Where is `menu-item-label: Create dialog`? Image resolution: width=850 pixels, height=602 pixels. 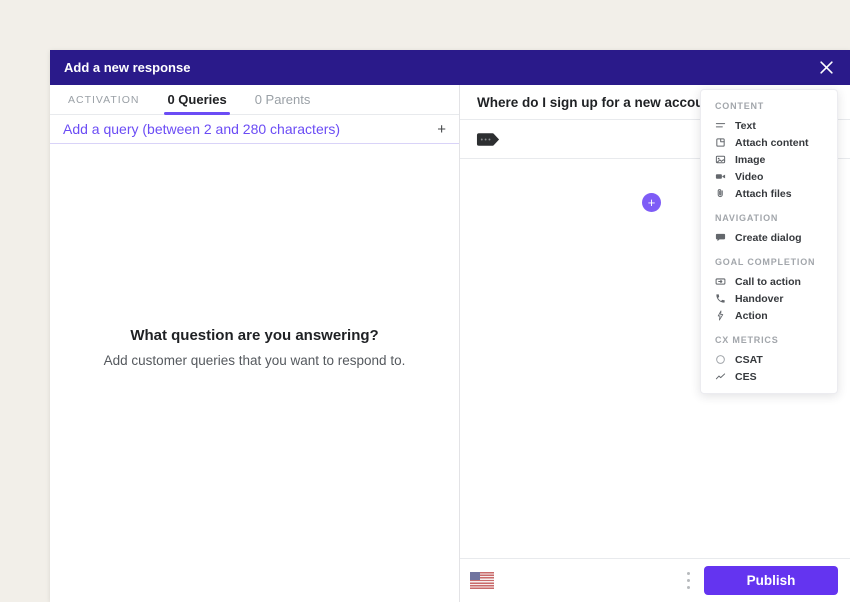 menu-item-label: Create dialog is located at coordinates (768, 237).